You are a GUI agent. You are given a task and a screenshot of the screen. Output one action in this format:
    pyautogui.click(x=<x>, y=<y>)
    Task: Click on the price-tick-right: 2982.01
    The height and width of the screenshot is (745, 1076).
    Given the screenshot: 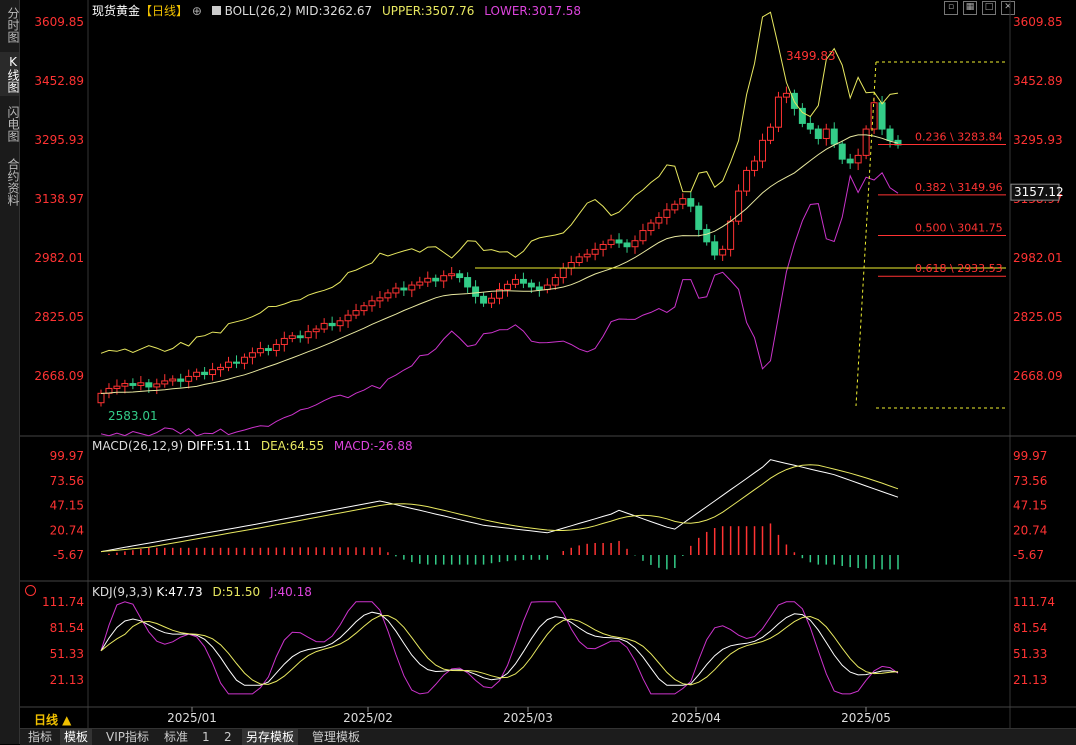 What is the action you would take?
    pyautogui.click(x=1038, y=258)
    